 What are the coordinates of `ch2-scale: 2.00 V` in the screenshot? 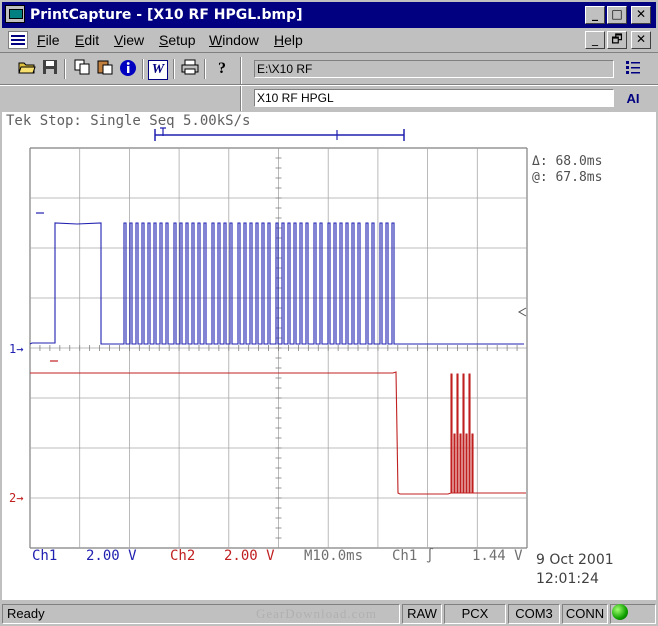 It's located at (249, 556).